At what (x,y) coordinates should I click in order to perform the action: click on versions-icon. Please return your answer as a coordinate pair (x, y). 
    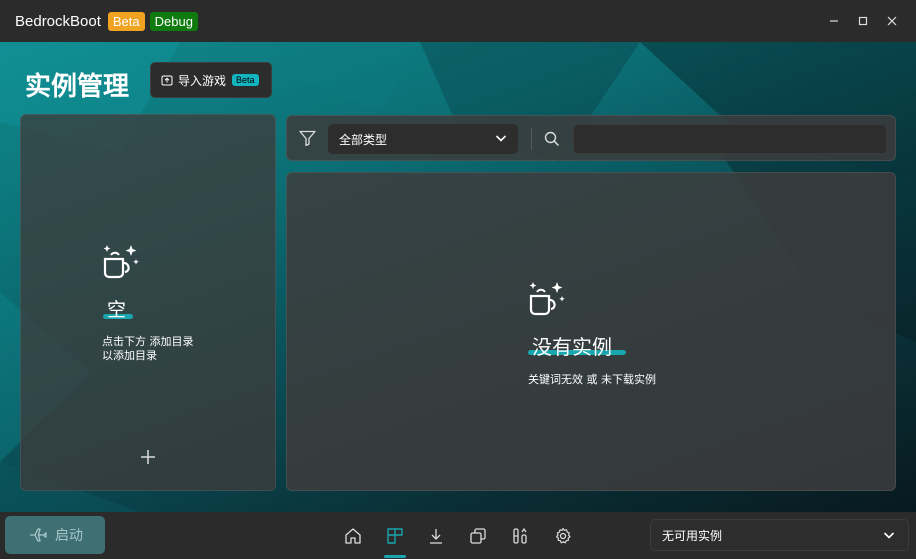
    Looking at the image, I should click on (478, 535).